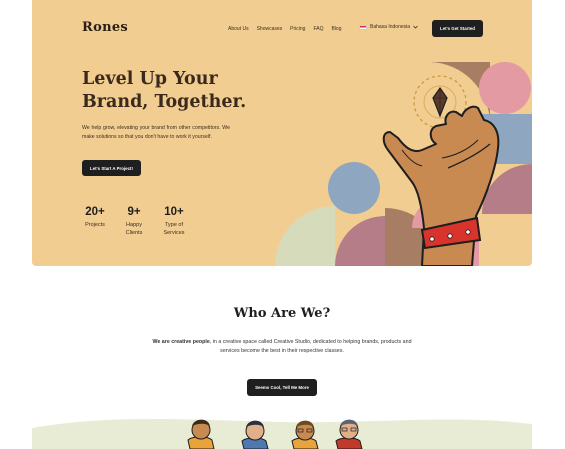 Image resolution: width=565 pixels, height=449 pixels. What do you see at coordinates (95, 225) in the screenshot?
I see `stat-label: Projects` at bounding box center [95, 225].